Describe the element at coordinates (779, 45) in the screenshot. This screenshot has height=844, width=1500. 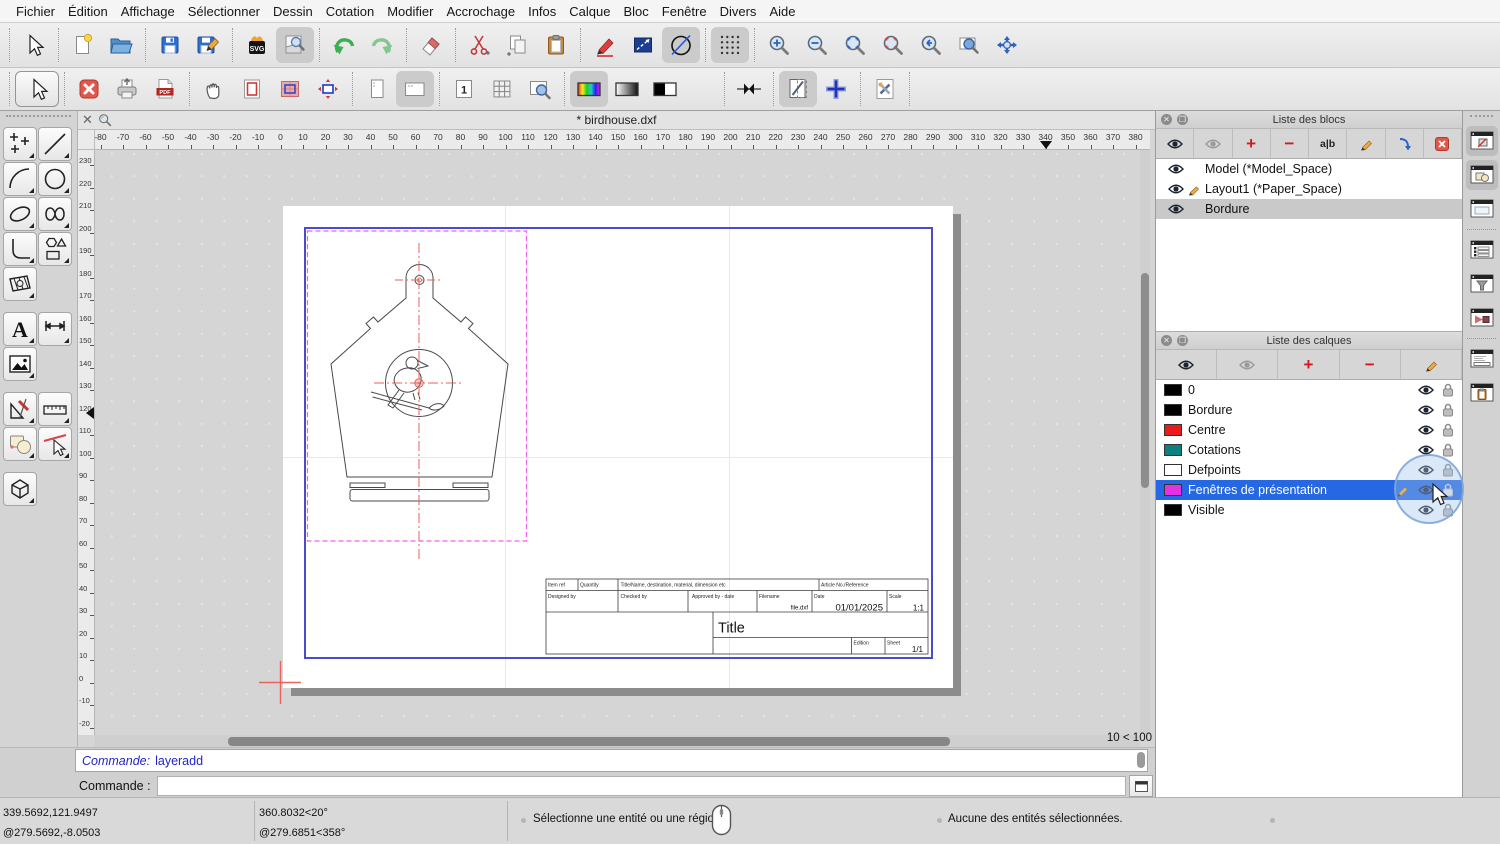
I see `zoom-in-icon` at that location.